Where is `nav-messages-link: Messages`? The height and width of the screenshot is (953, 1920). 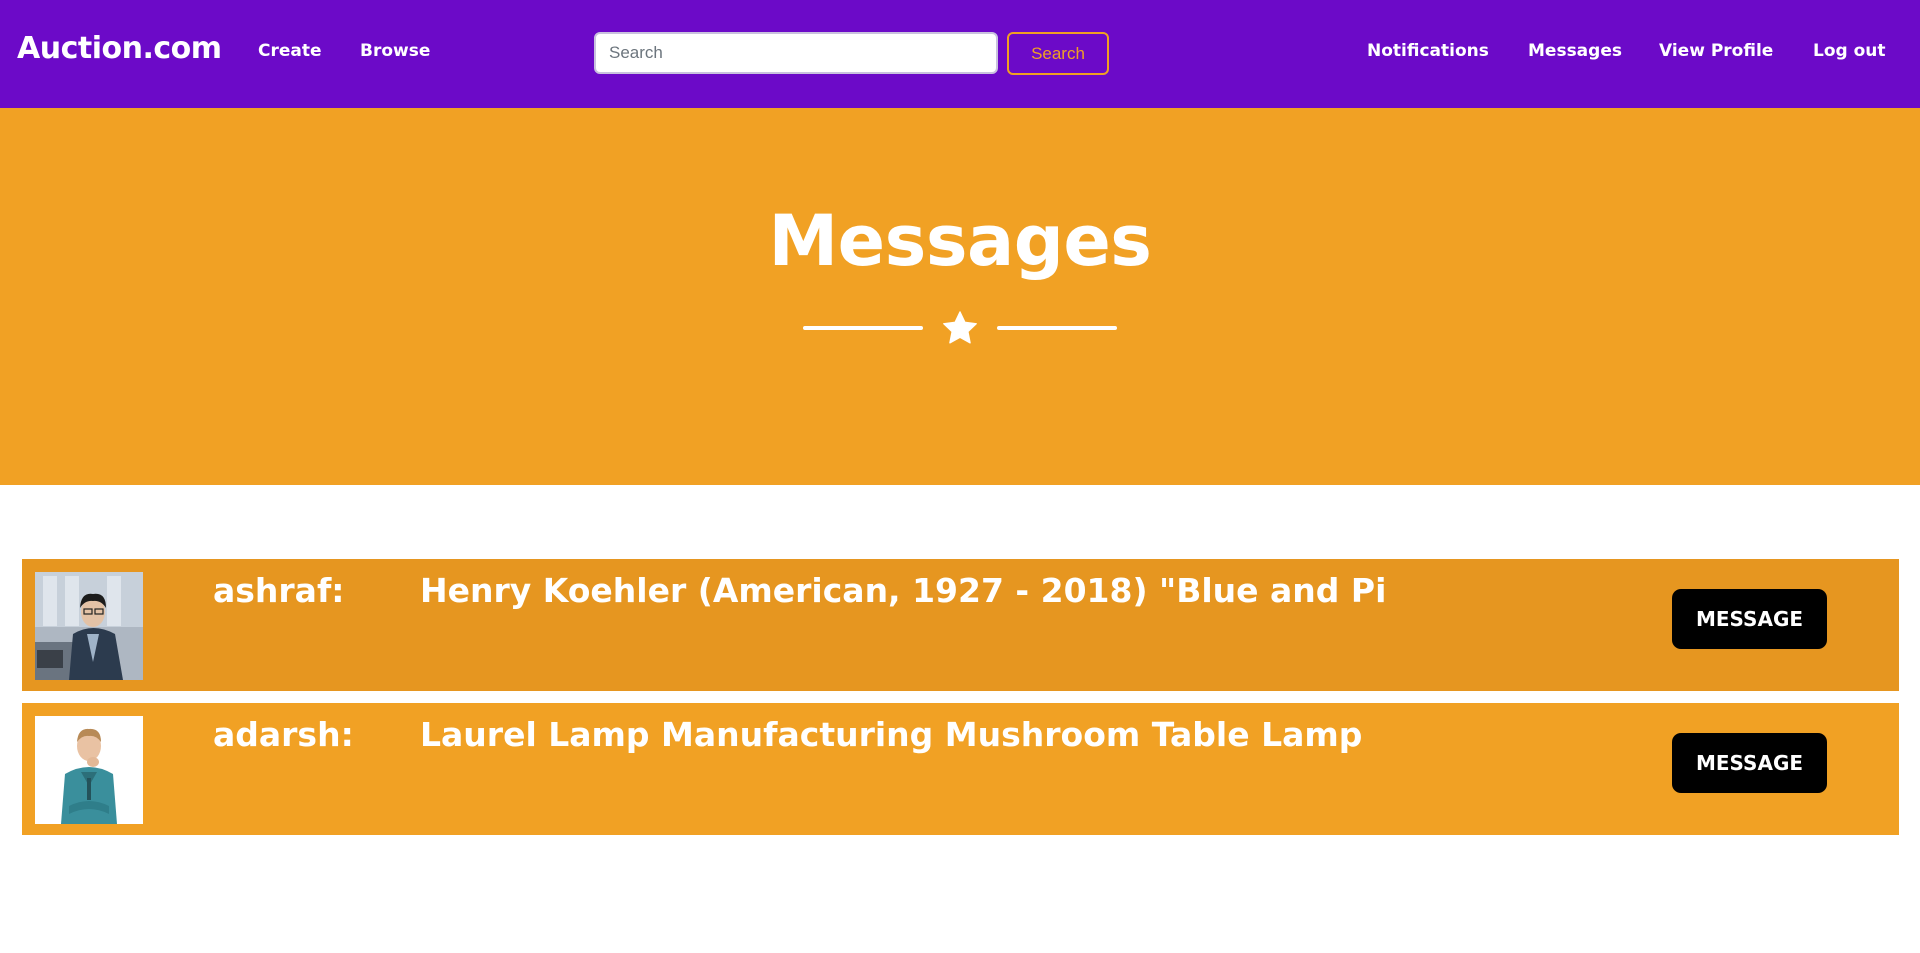 nav-messages-link: Messages is located at coordinates (1575, 51).